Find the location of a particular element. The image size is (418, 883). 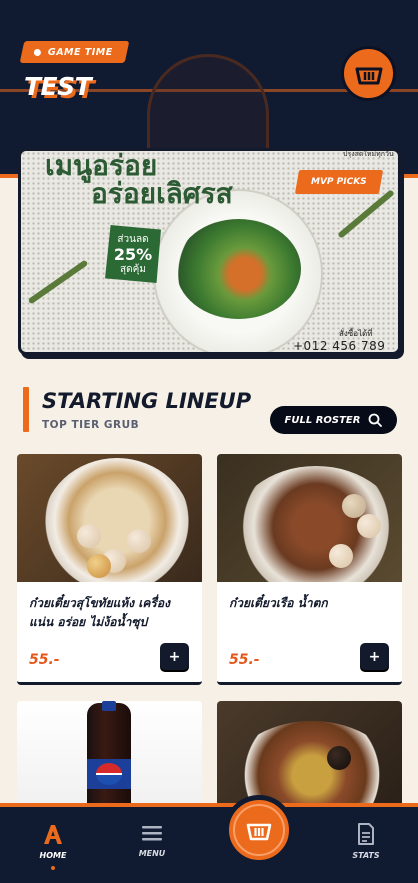

search-icon is located at coordinates (376, 420).